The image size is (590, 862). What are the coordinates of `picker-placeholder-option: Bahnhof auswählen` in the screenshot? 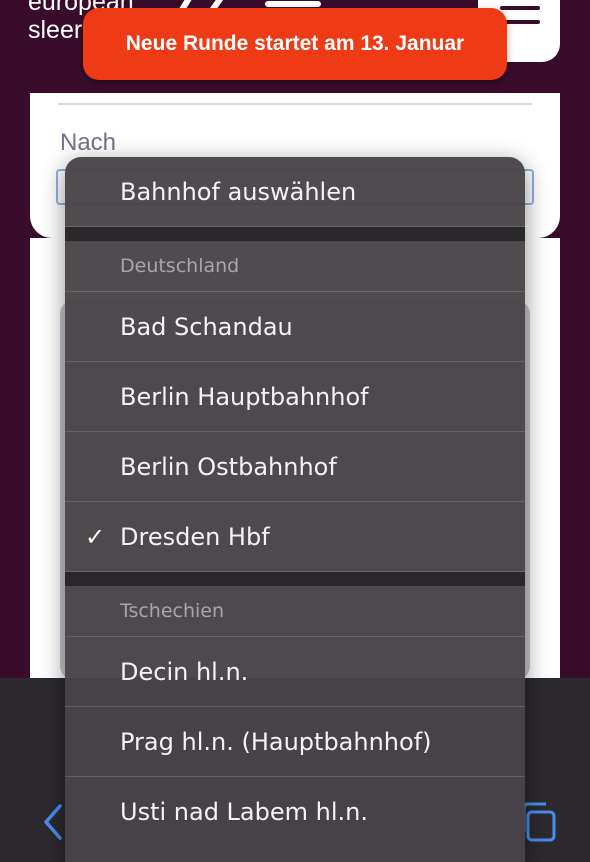 It's located at (295, 192).